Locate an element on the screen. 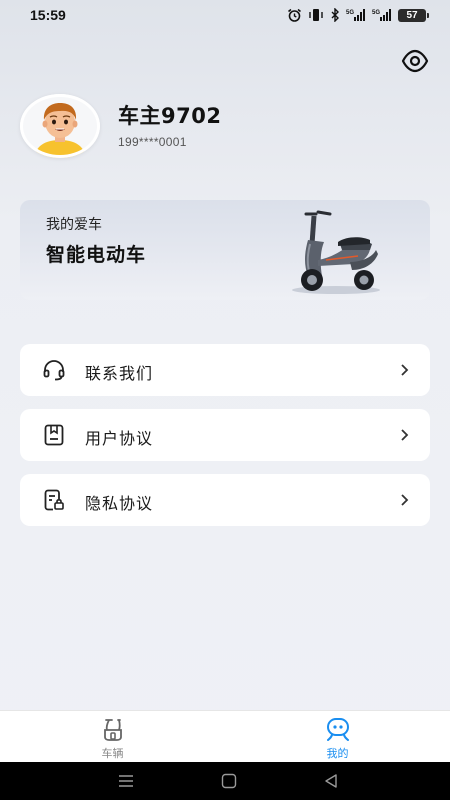 The image size is (450, 800). scooter-image is located at coordinates (336, 252).